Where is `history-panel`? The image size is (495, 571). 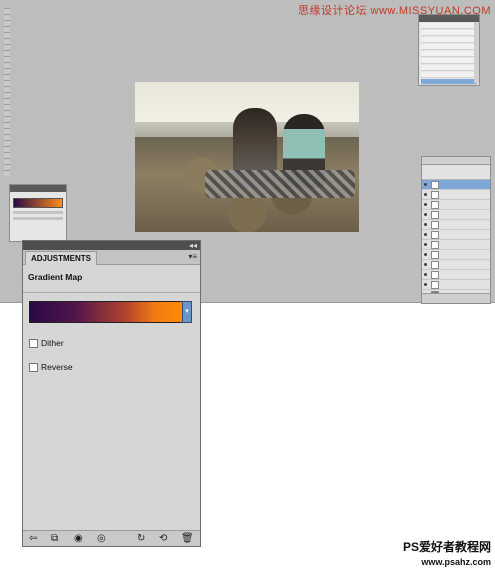
history-panel is located at coordinates (449, 50).